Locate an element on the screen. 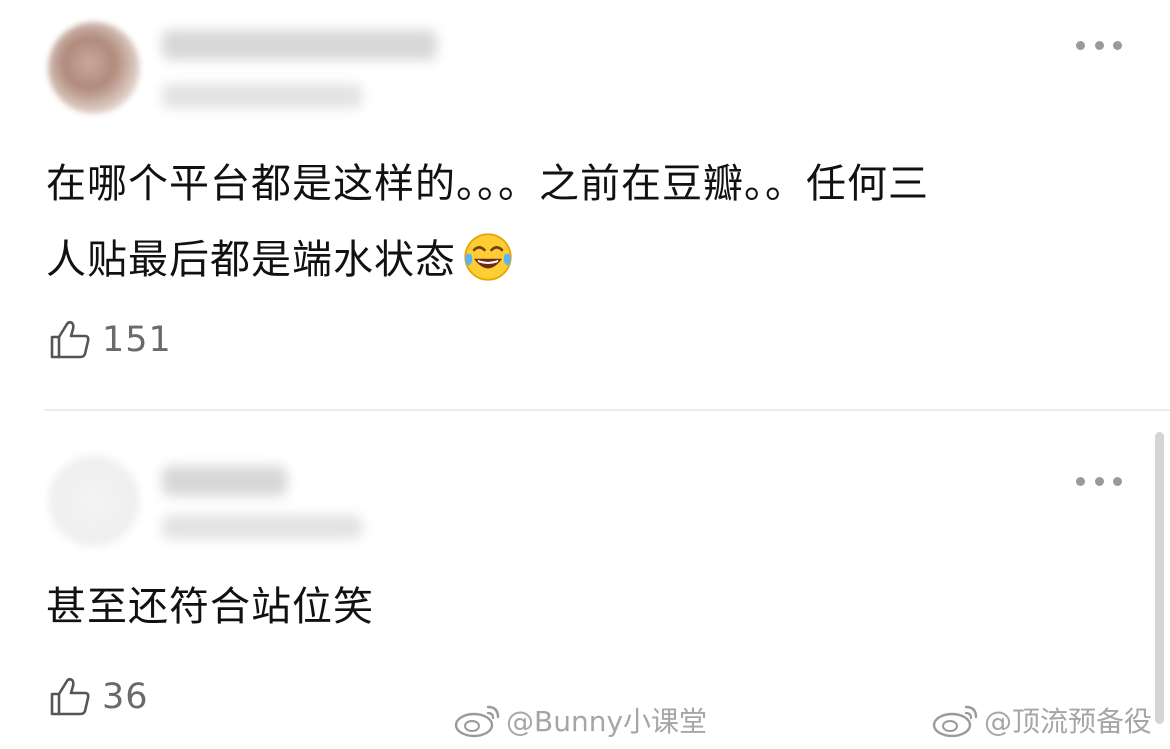  like-button: 151 is located at coordinates (110, 340).